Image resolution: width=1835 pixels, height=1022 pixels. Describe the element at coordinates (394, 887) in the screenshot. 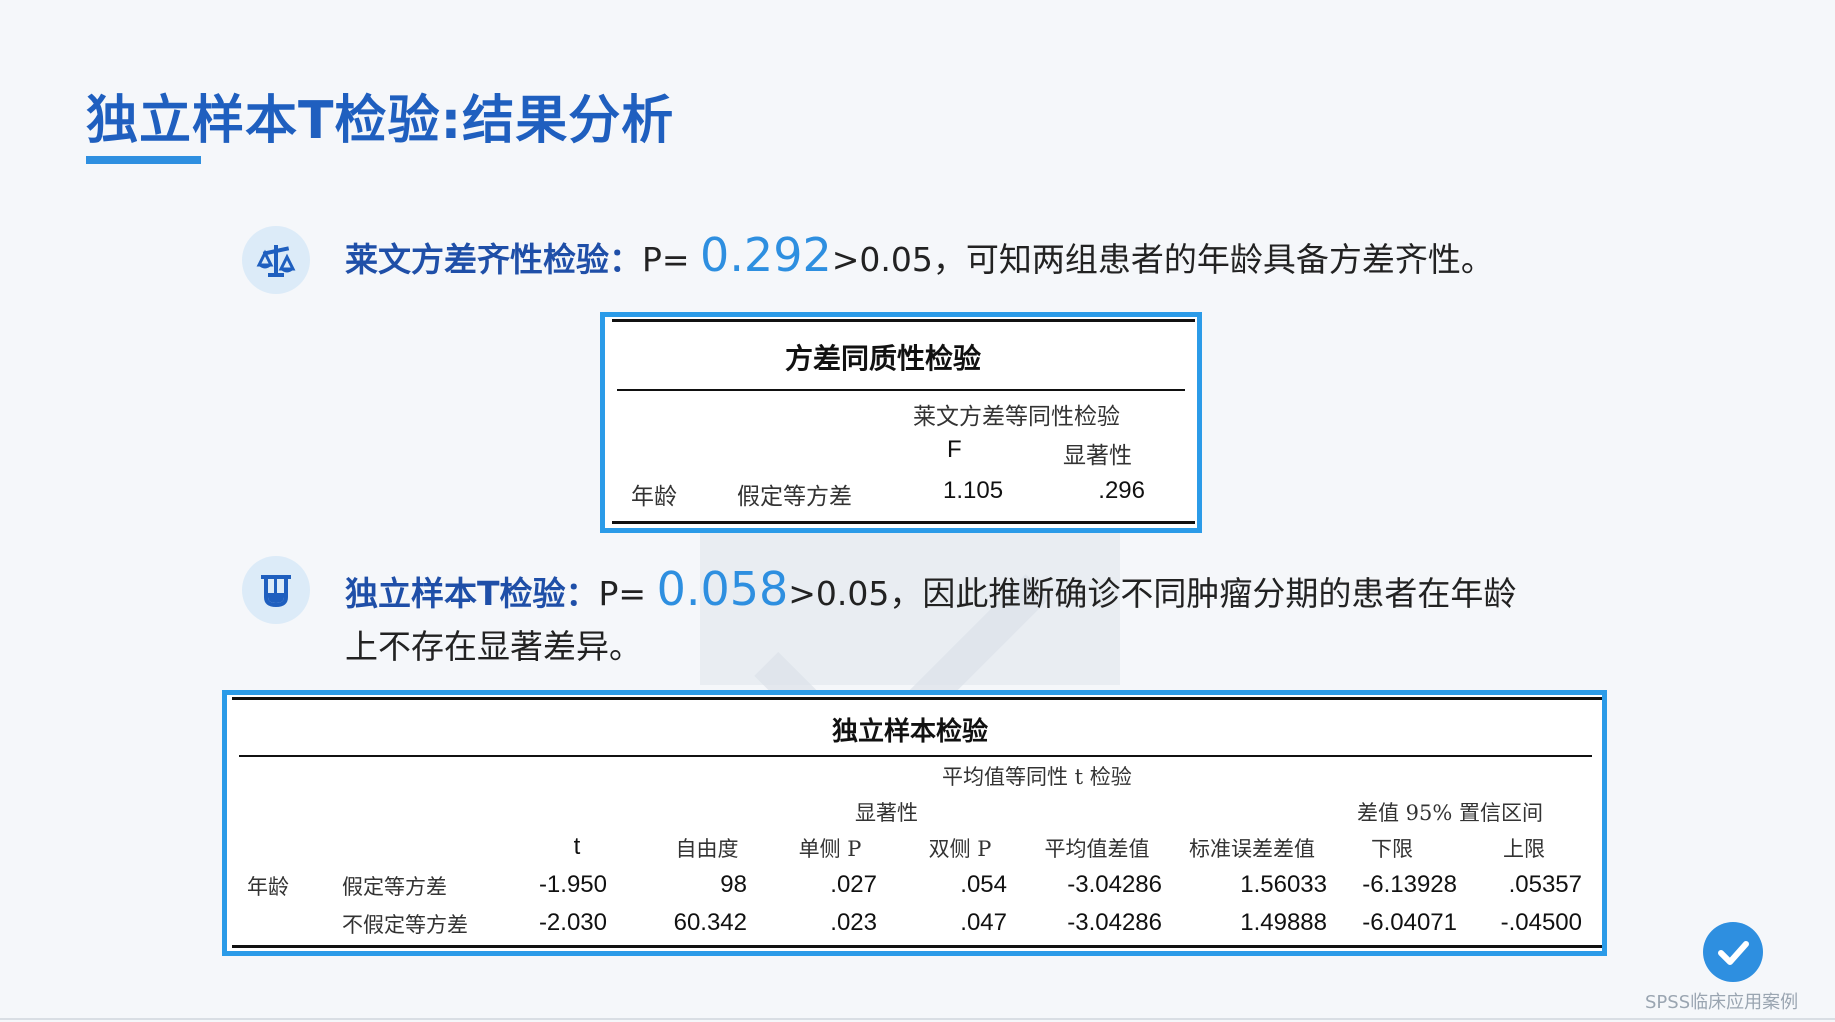

I see `table2-row1-sub: 假定等方差` at that location.